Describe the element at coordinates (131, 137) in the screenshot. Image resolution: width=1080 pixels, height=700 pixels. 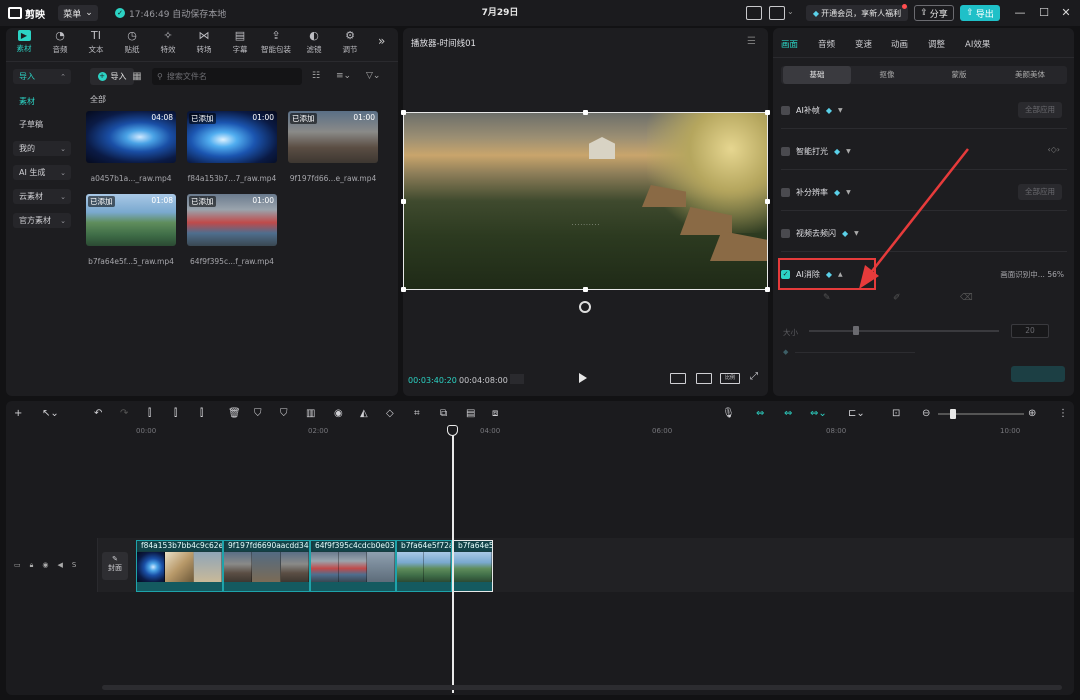
I see `media-thumb: 04:08` at that location.